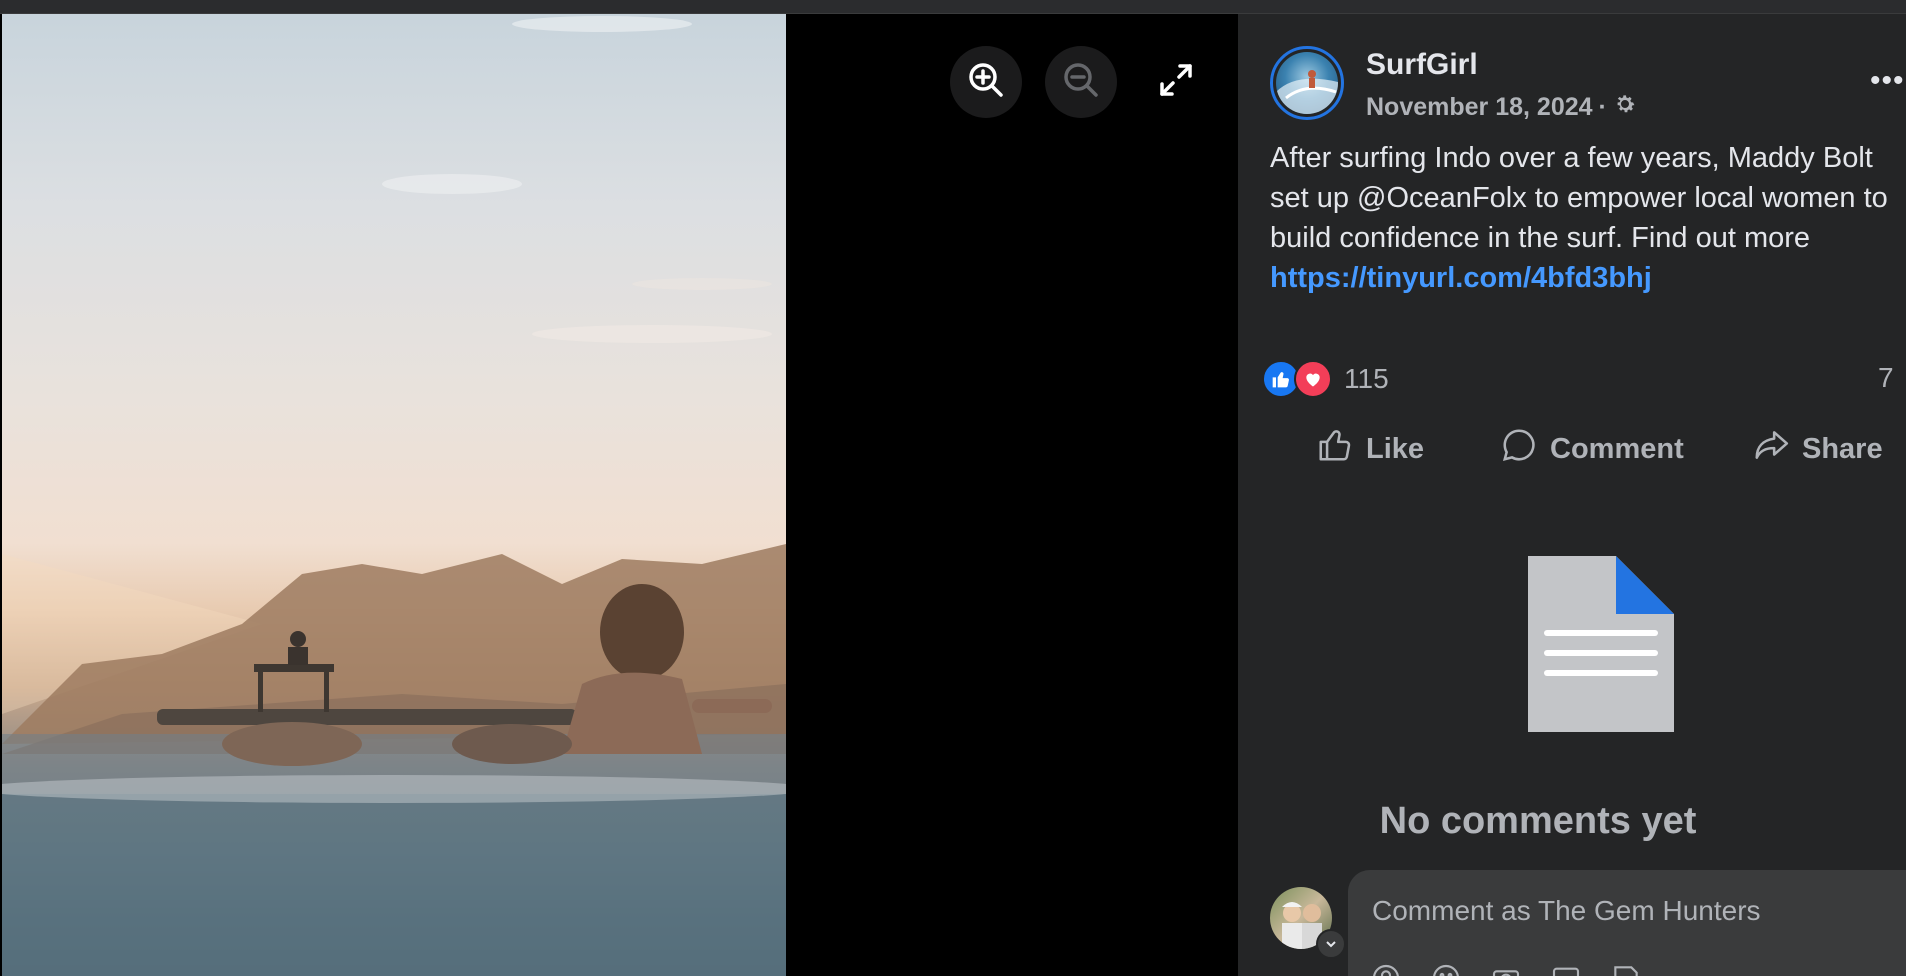 This screenshot has width=1906, height=976. Describe the element at coordinates (1461, 278) in the screenshot. I see `post-link: https://tinyurl.com/4bfd3bhj` at that location.